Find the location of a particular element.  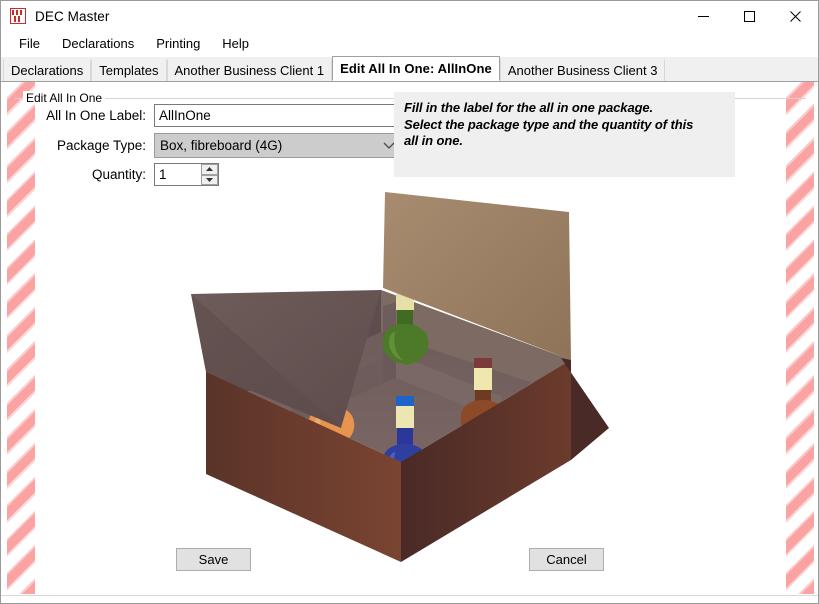

package-type-select: Box, fibreboard (4G) is located at coordinates (279, 145).